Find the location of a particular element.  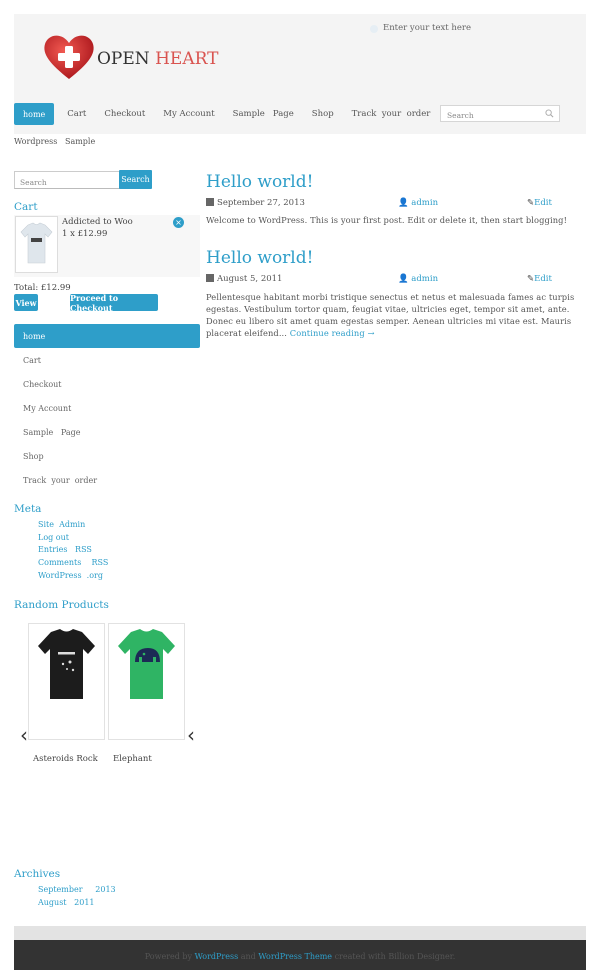

logo-word-heart: HEART is located at coordinates (187, 59).